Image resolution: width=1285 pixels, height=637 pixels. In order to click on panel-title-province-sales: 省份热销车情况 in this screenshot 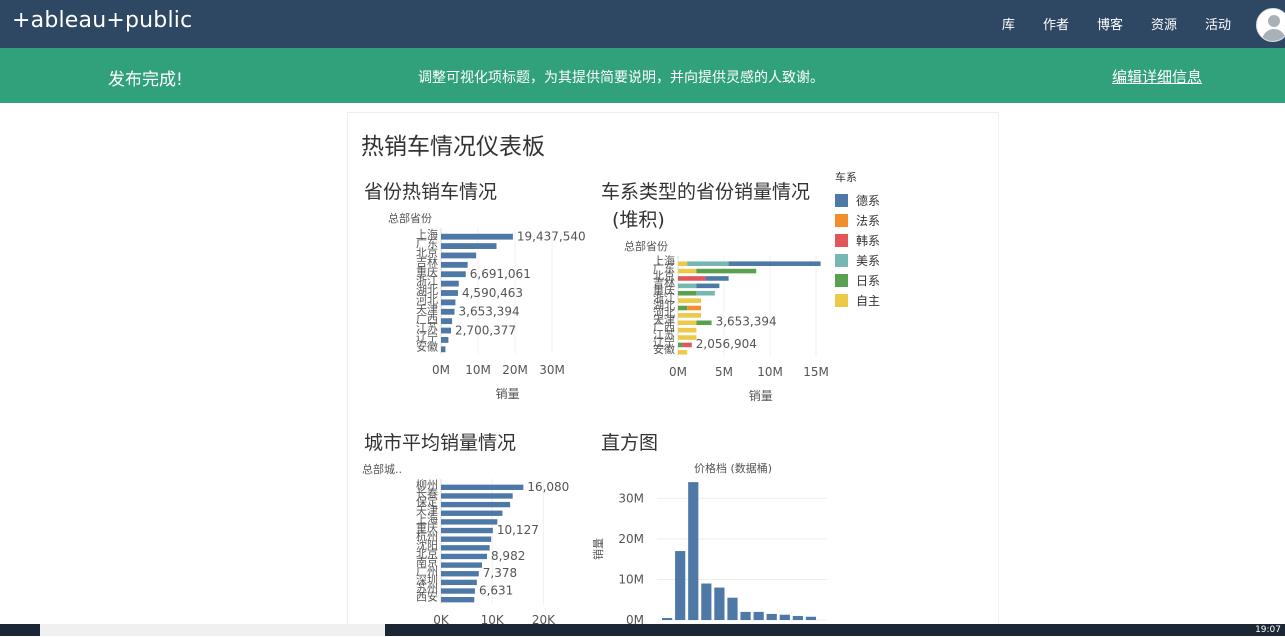, I will do `click(431, 192)`.